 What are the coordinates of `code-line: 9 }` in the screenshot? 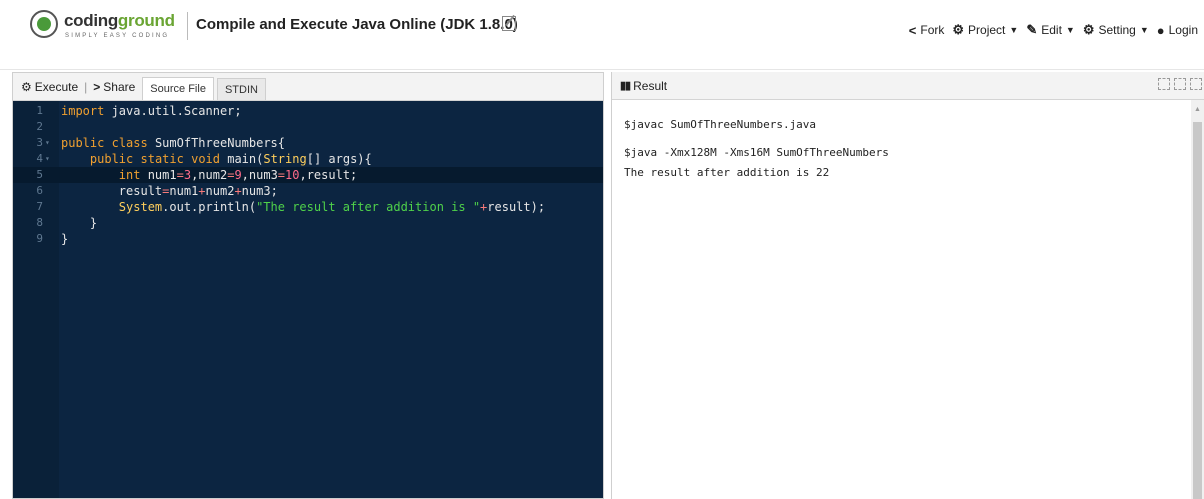 It's located at (308, 239).